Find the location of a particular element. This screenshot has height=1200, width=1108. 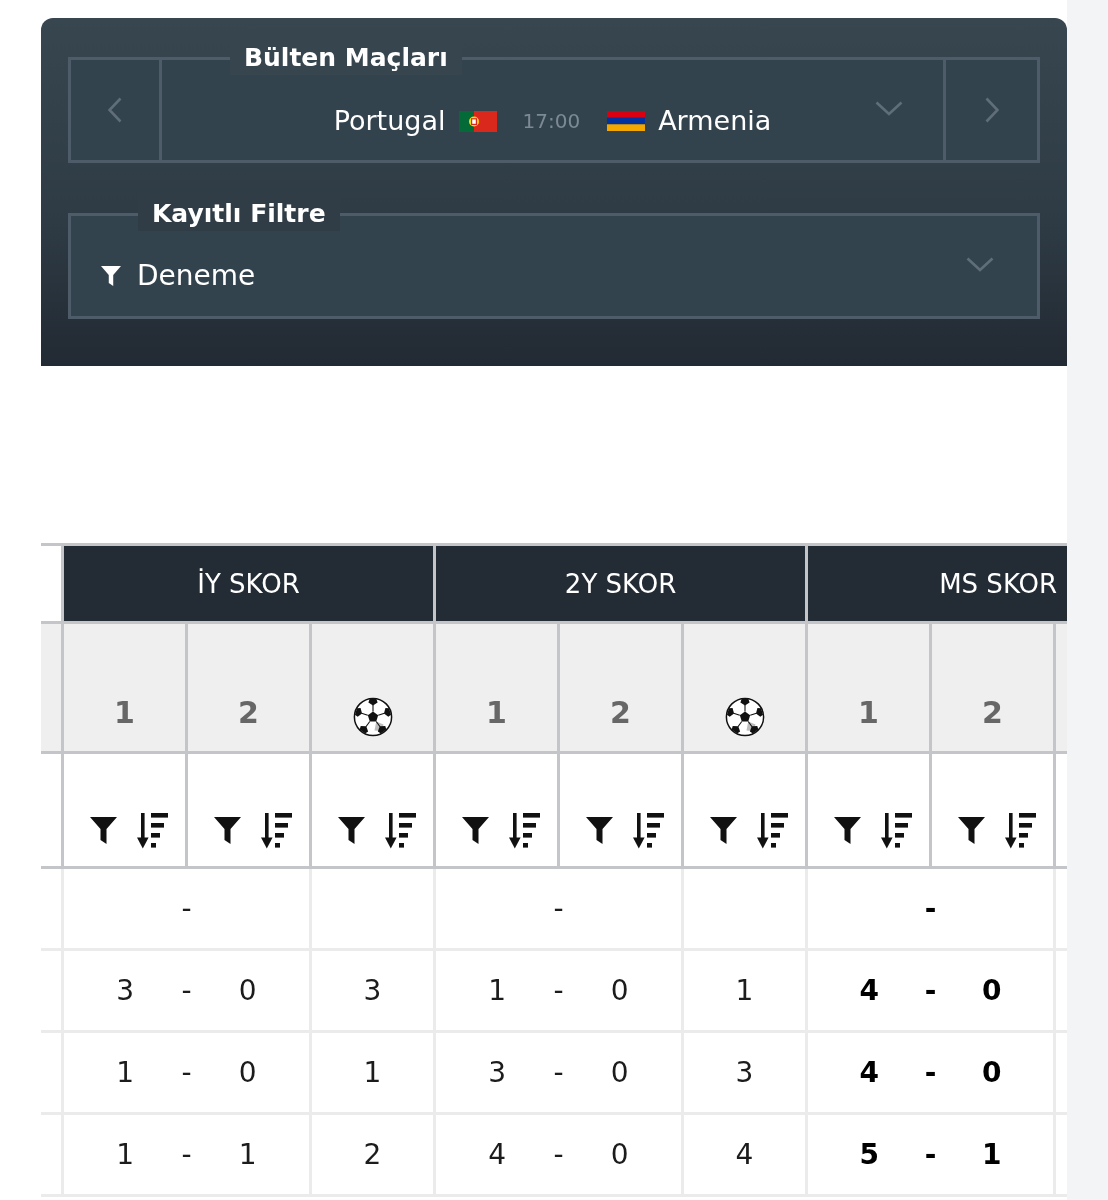

group-header: İY SKOR is located at coordinates (250, 585).